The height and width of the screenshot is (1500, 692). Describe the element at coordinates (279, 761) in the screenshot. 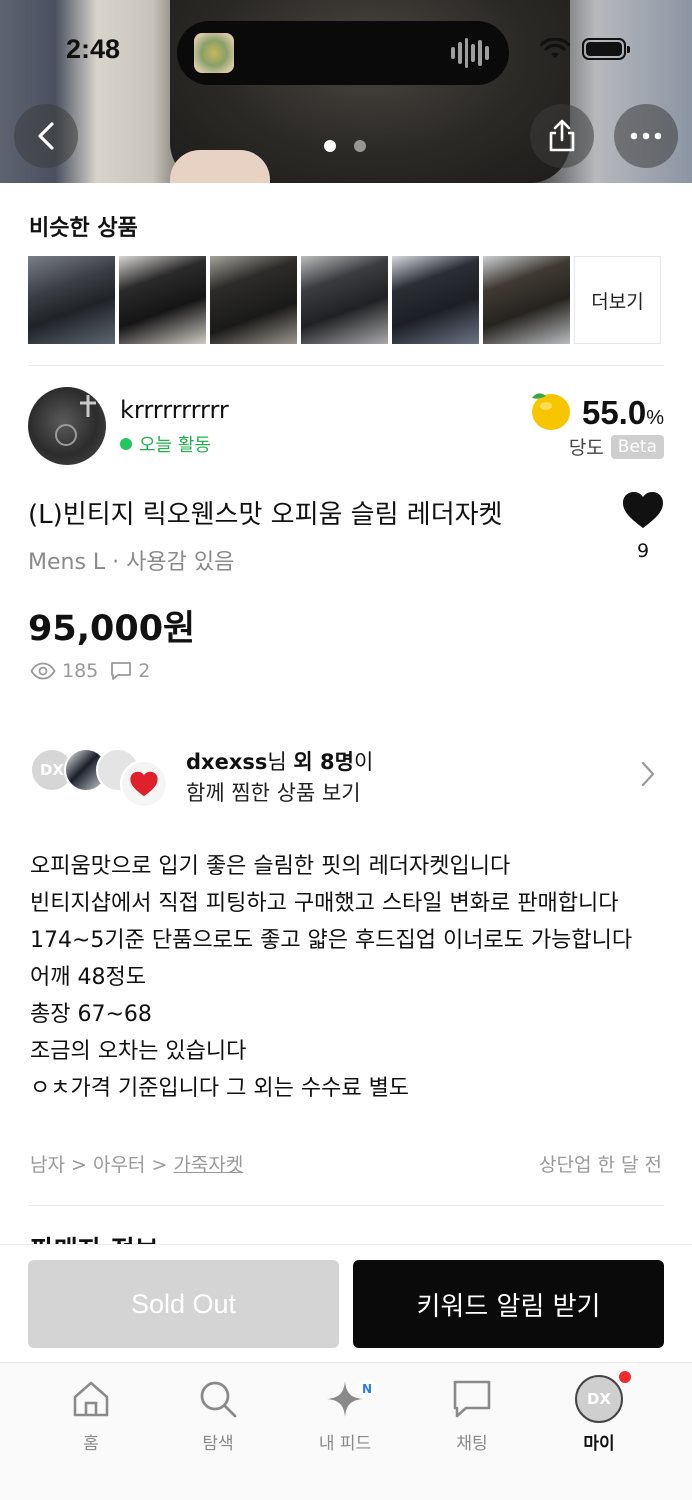

I see `liked-together-line-1: dxexss님 외 8명이` at that location.